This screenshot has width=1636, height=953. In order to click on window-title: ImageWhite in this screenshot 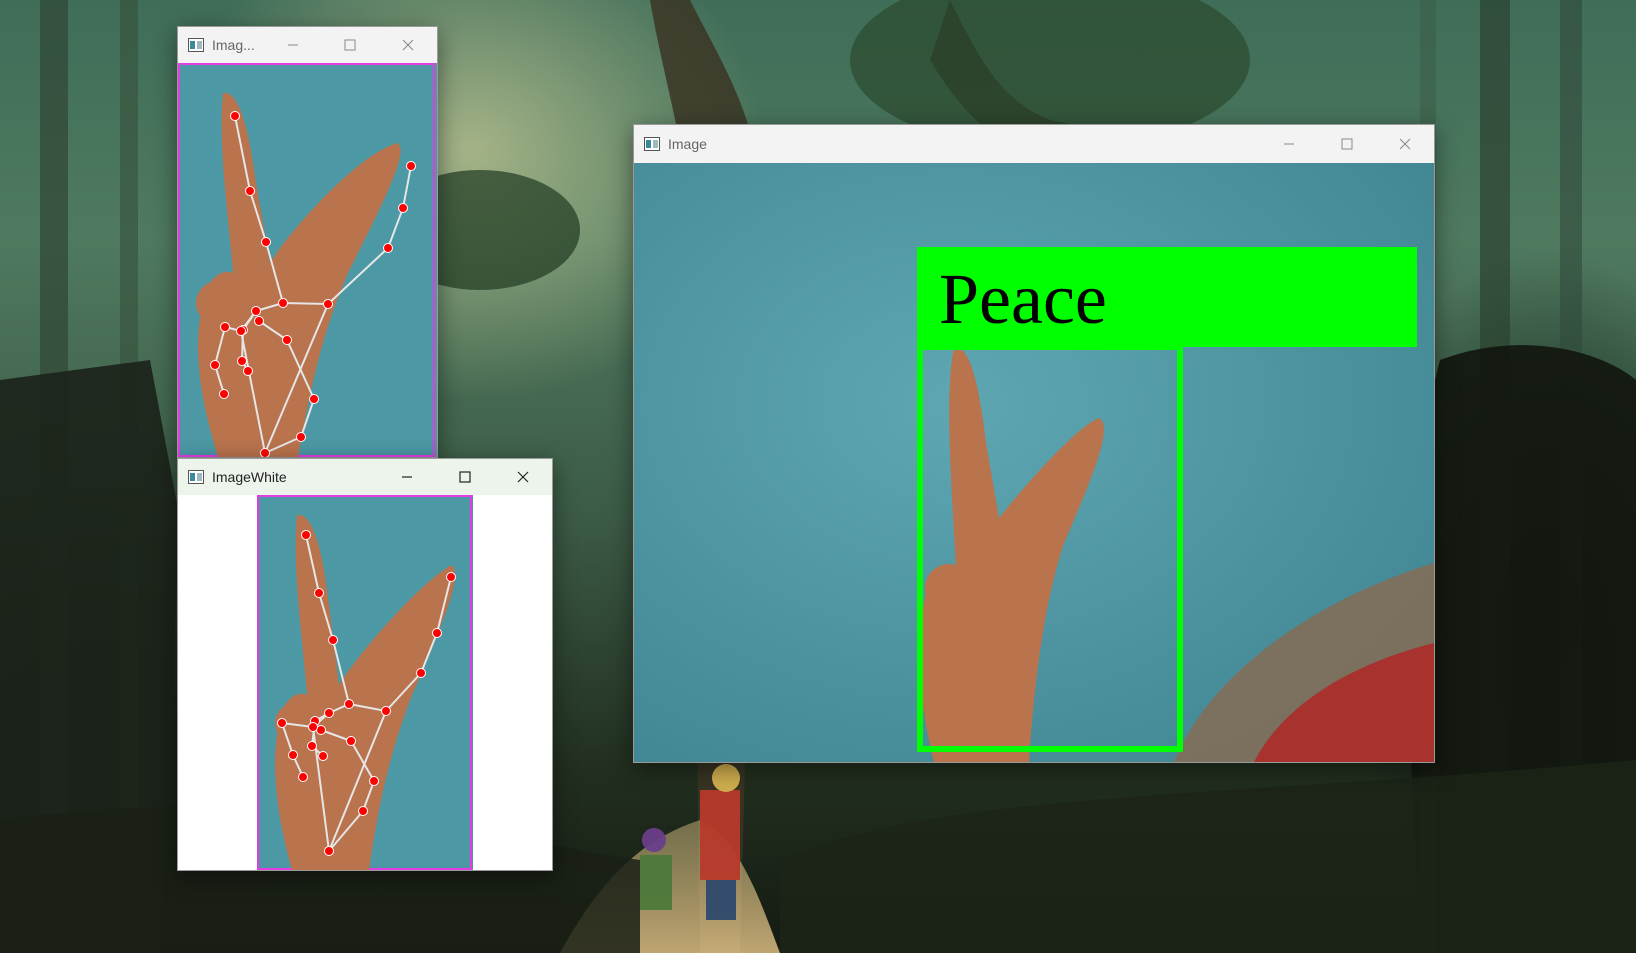, I will do `click(249, 477)`.